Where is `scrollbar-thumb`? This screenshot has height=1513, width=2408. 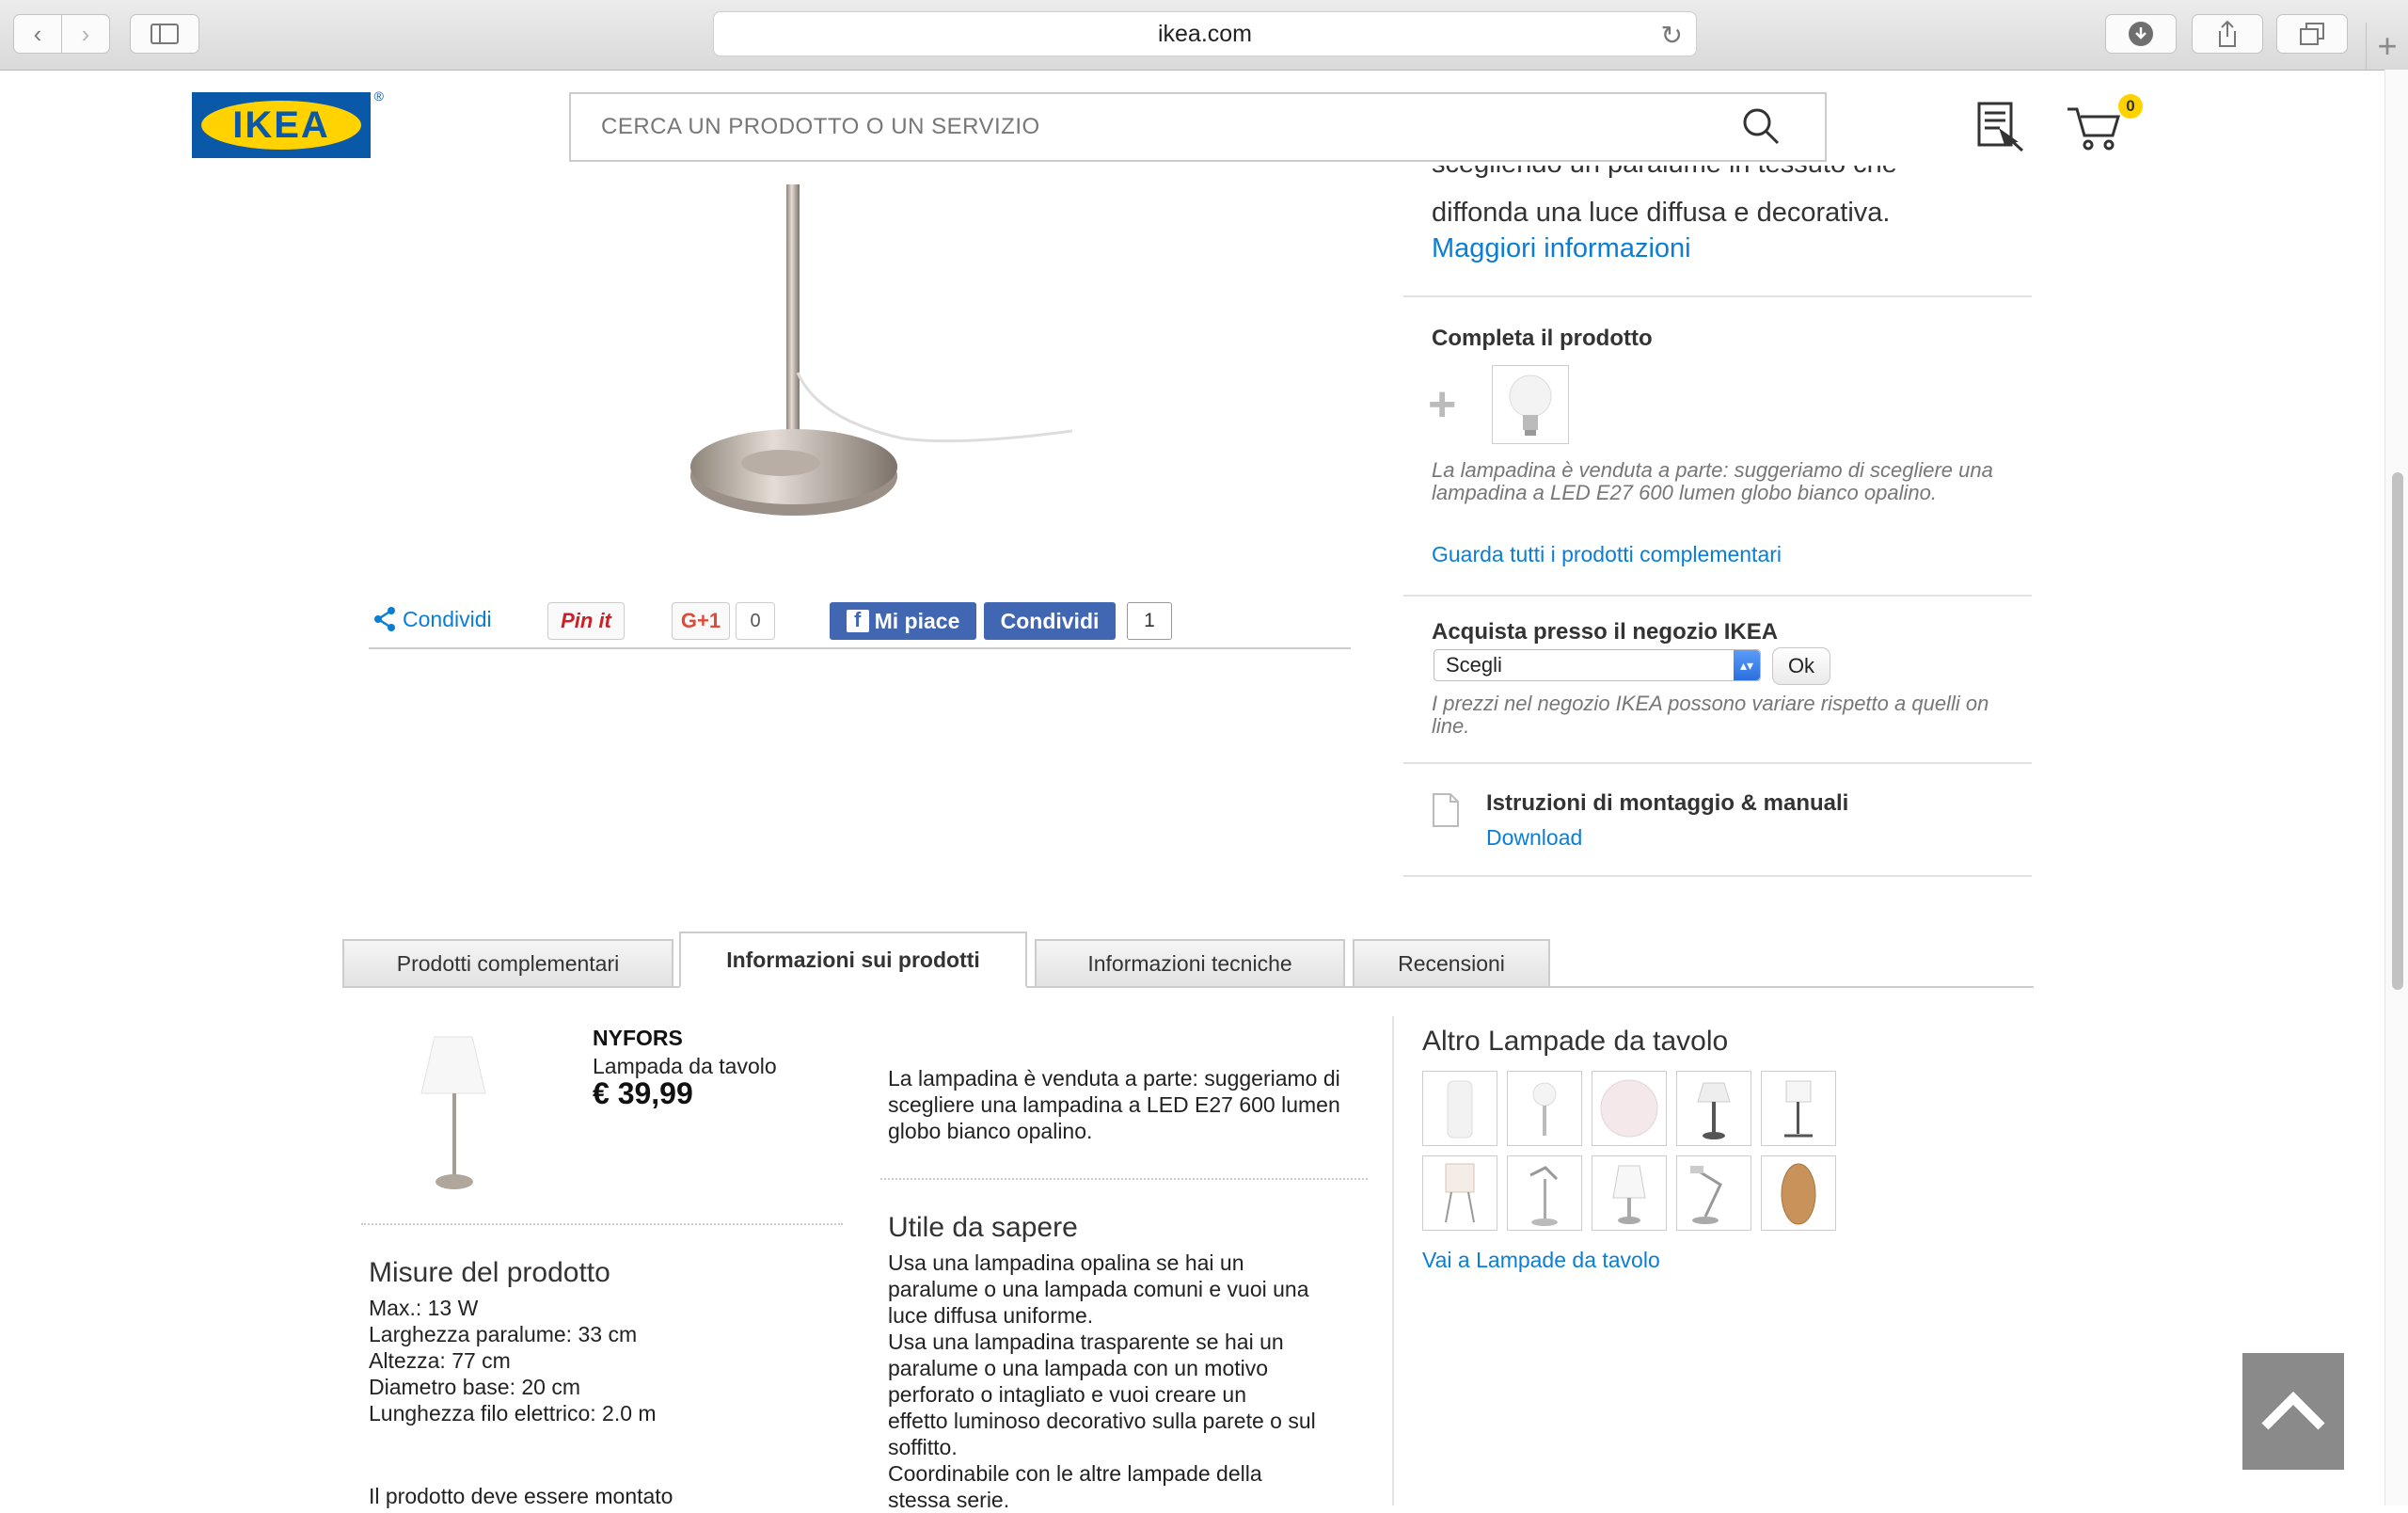
scrollbar-thumb is located at coordinates (2398, 731).